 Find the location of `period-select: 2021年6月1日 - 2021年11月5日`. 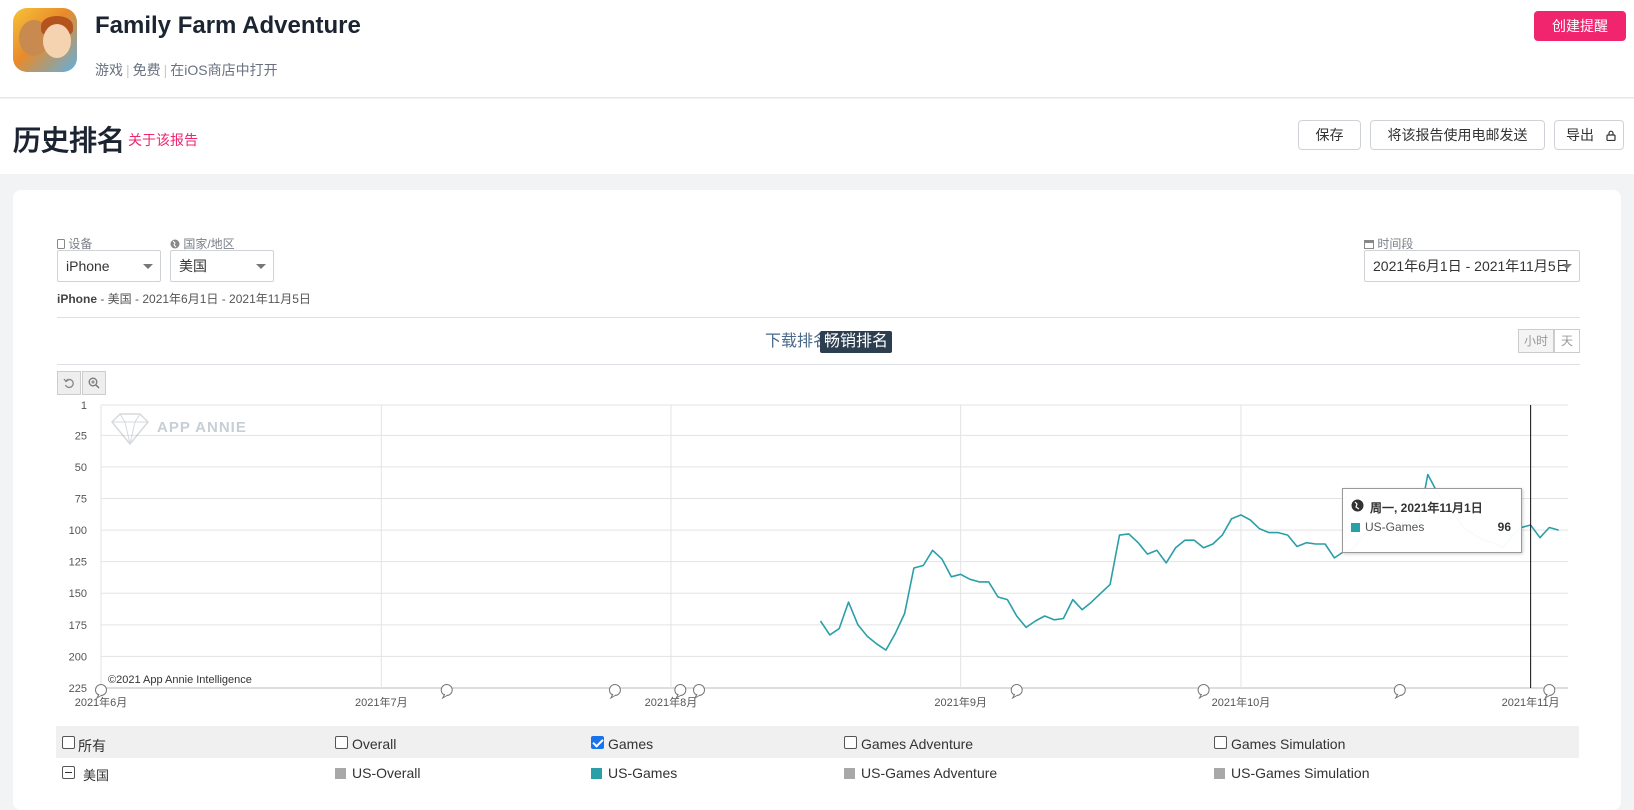

period-select: 2021年6月1日 - 2021年11月5日 is located at coordinates (1472, 266).